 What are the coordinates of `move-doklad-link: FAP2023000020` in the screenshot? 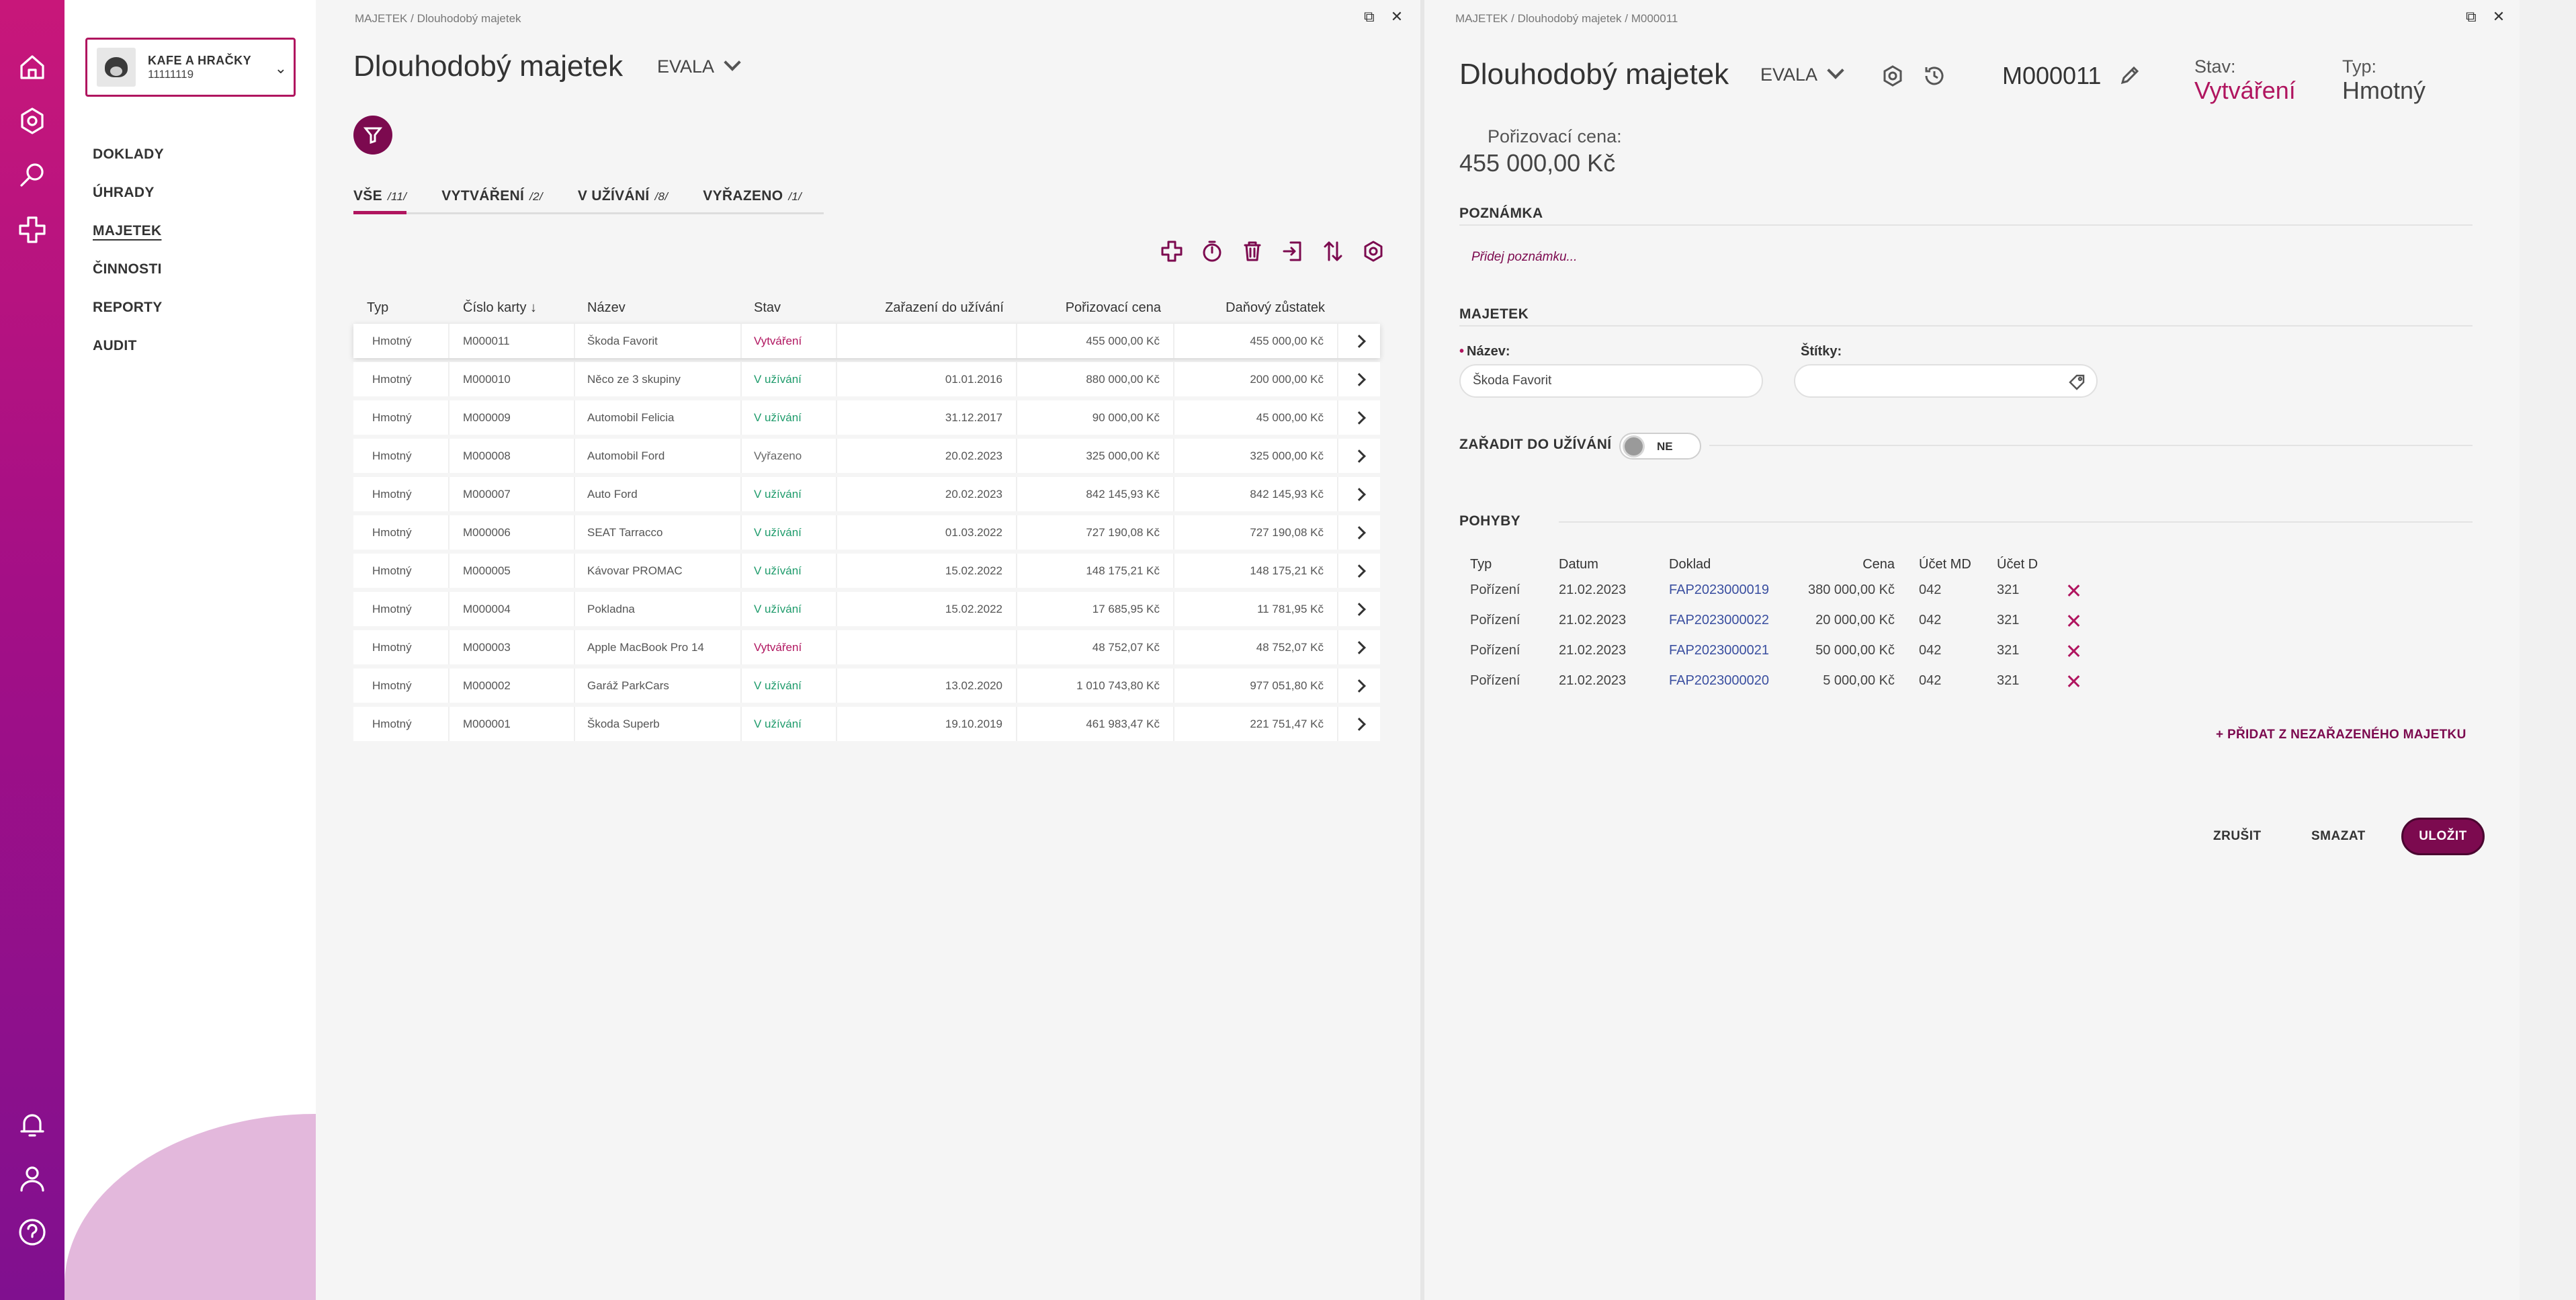 It's located at (1736, 681).